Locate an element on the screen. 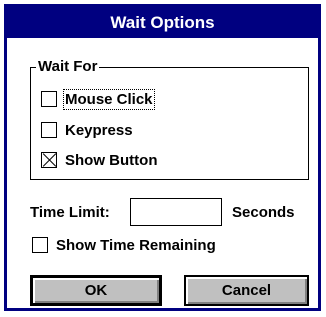 The width and height of the screenshot is (326, 317). show-time-remaining-checkbox: Show Time Remaining is located at coordinates (124, 245).